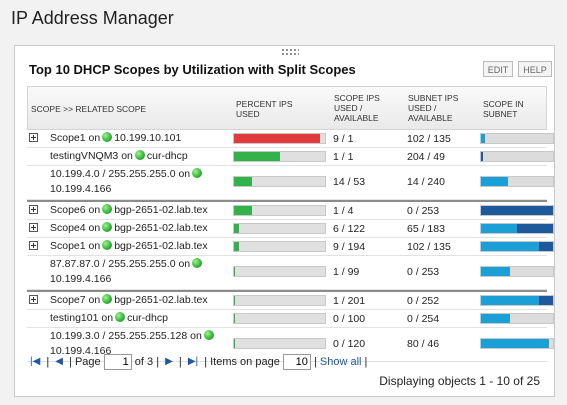 The image size is (567, 405). Describe the element at coordinates (35, 362) in the screenshot. I see `first-page-icon: |◀` at that location.